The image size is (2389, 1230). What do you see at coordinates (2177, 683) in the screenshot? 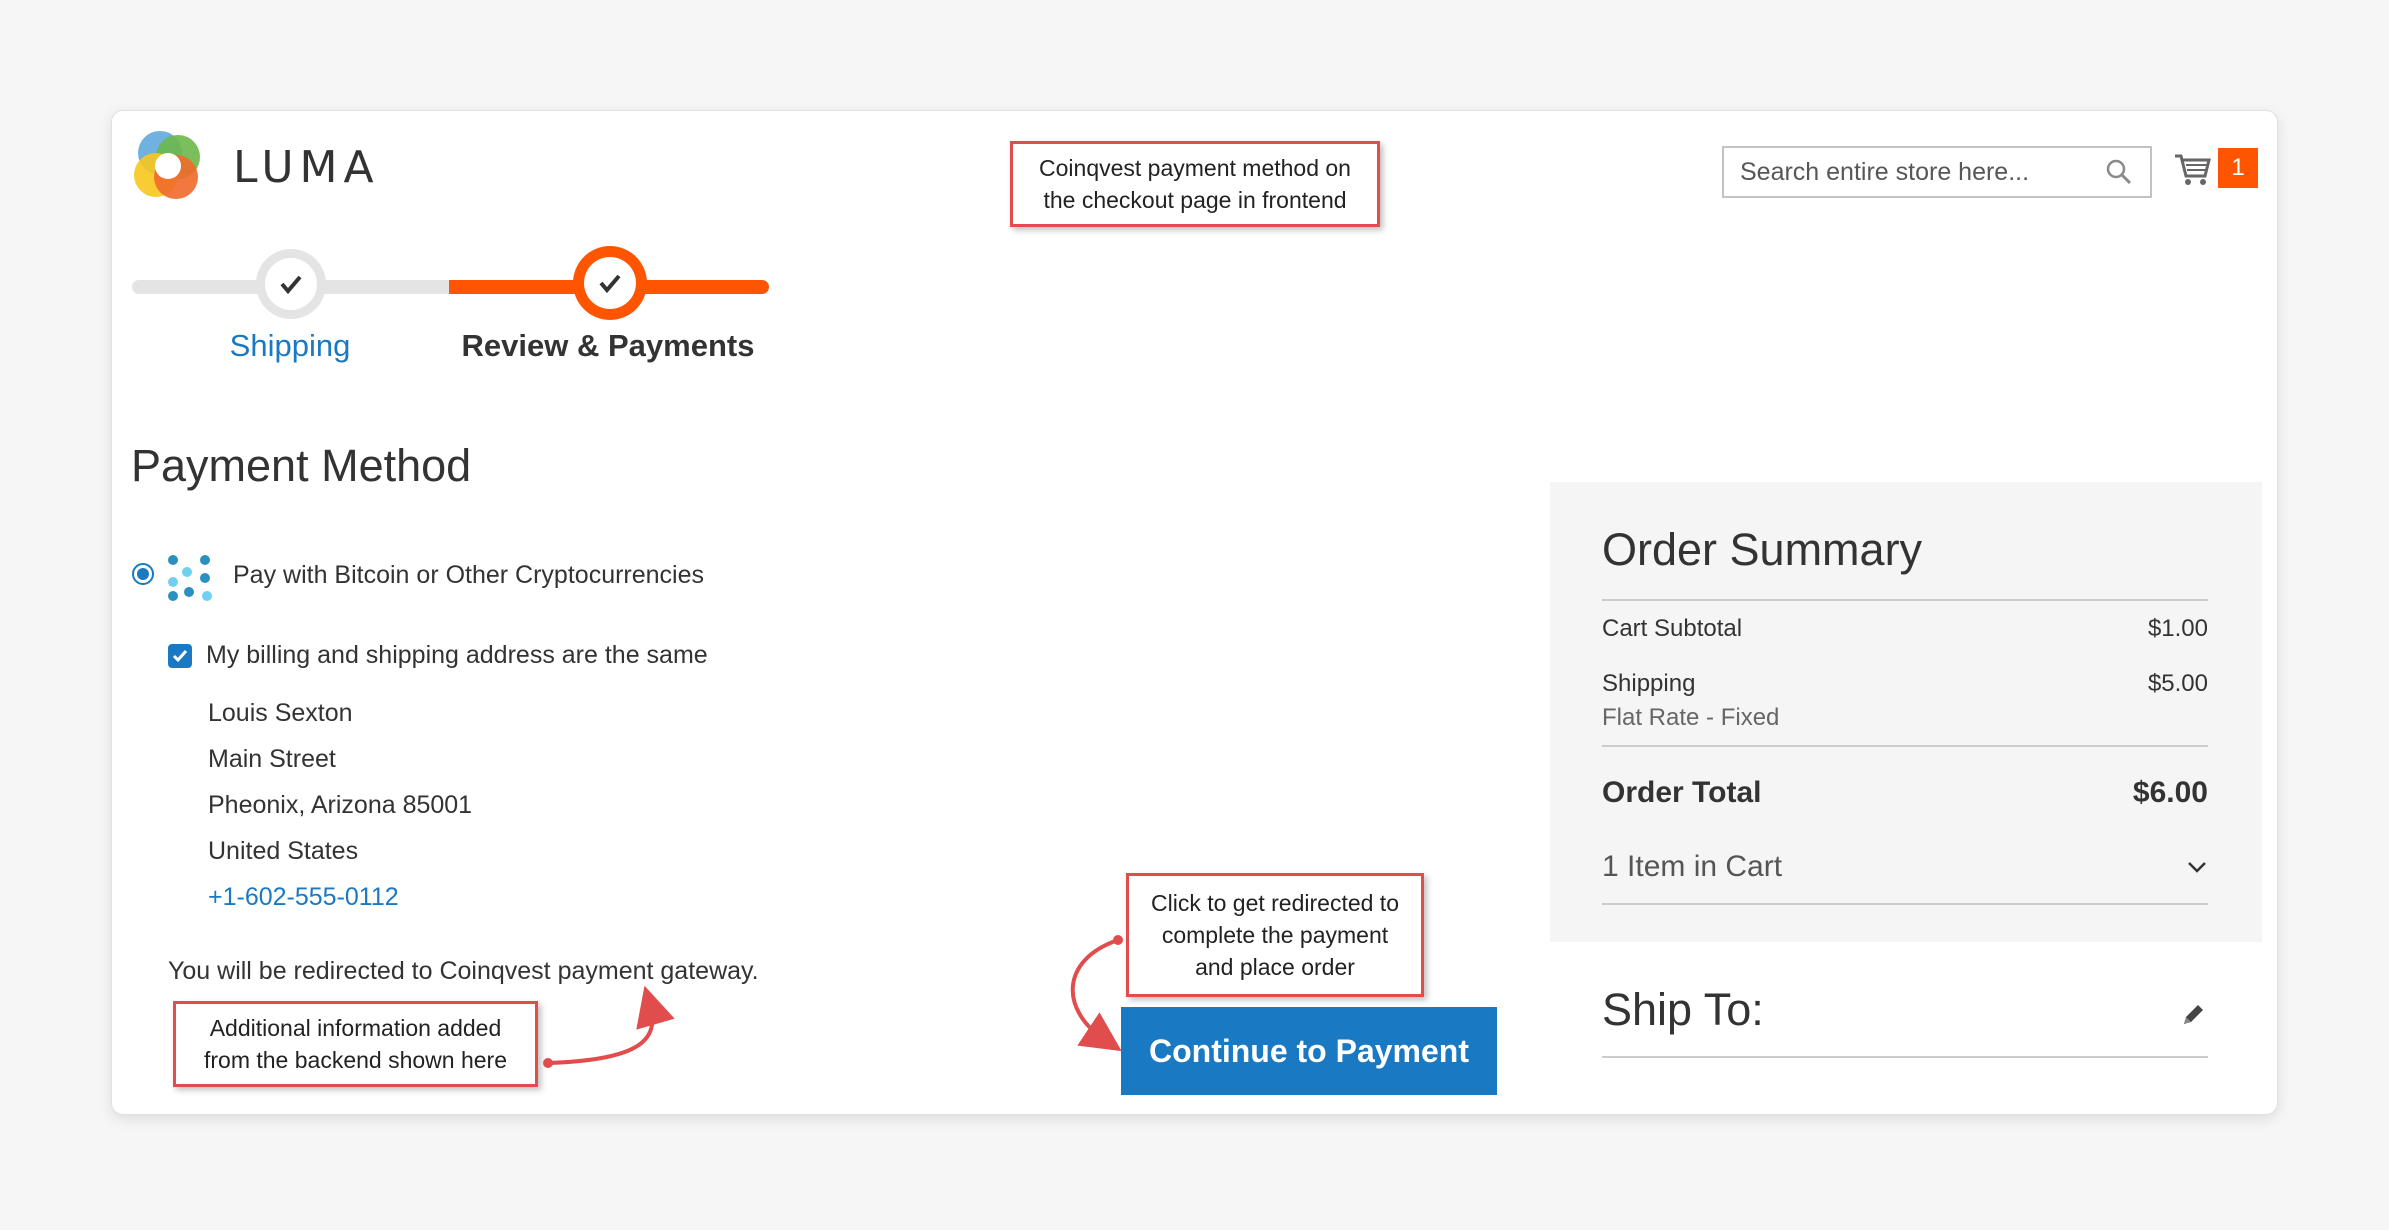
I see `shipping-value: $5.00` at bounding box center [2177, 683].